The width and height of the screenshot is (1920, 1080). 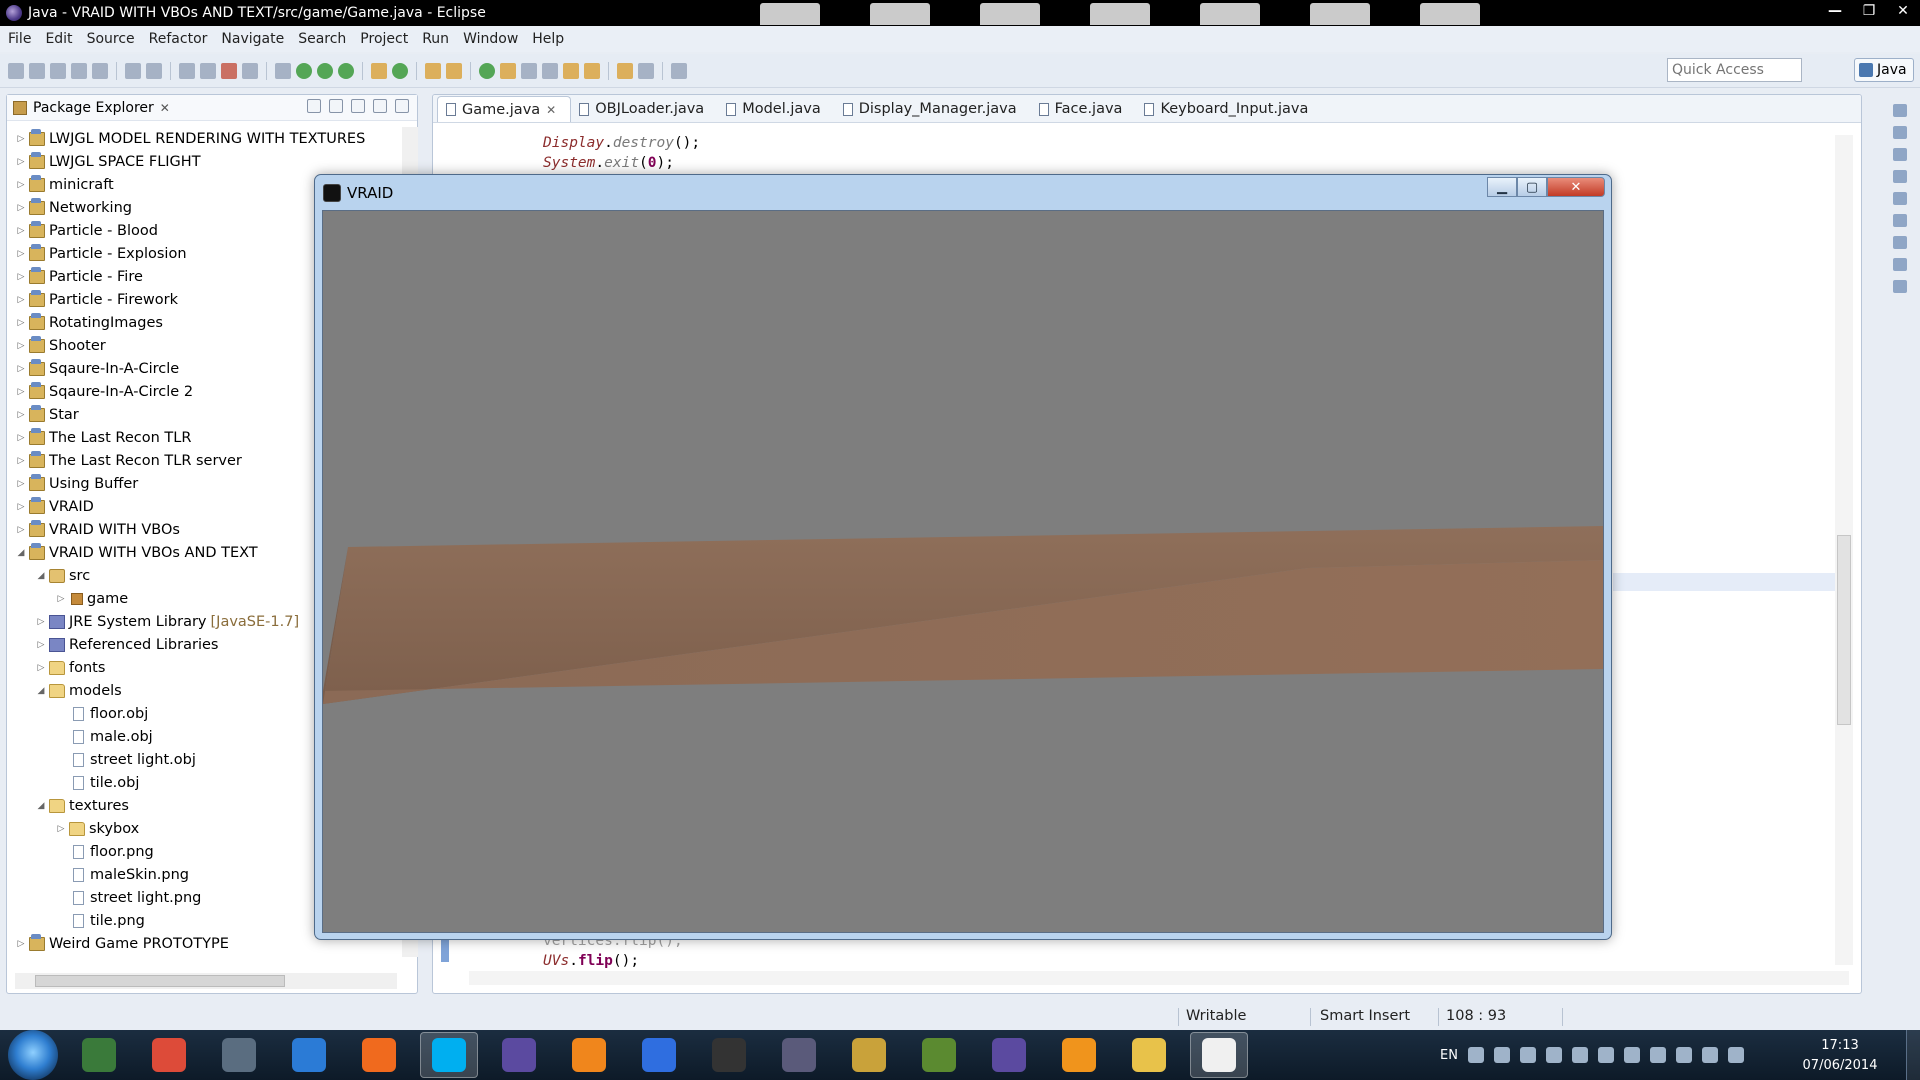 I want to click on disconnect-icon, so click(x=250, y=70).